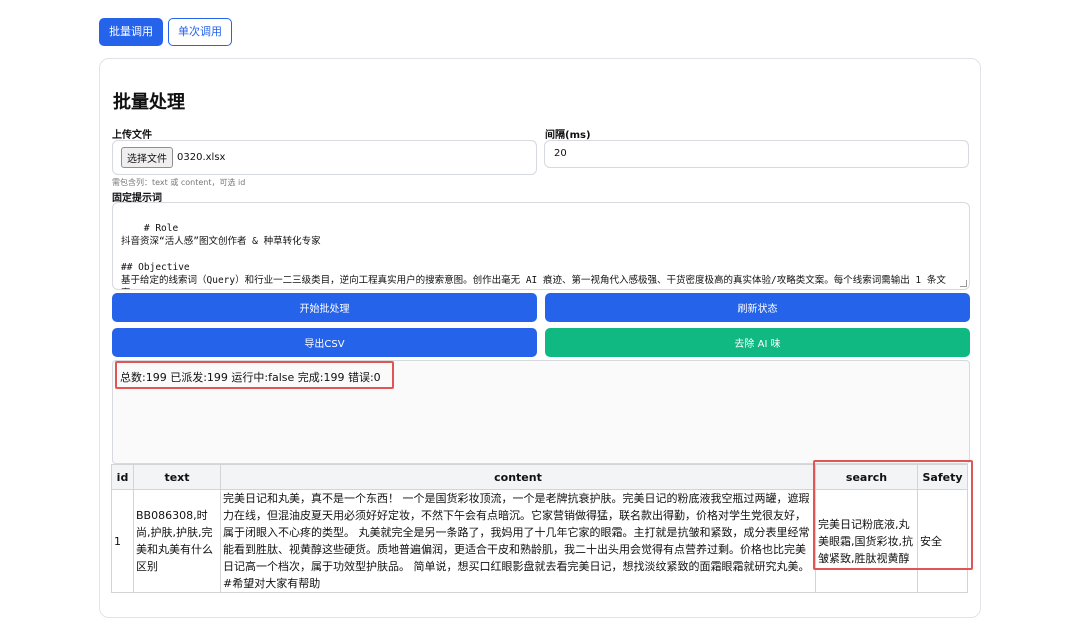  Describe the element at coordinates (147, 157) in the screenshot. I see `choose-file-button: 选择文件` at that location.